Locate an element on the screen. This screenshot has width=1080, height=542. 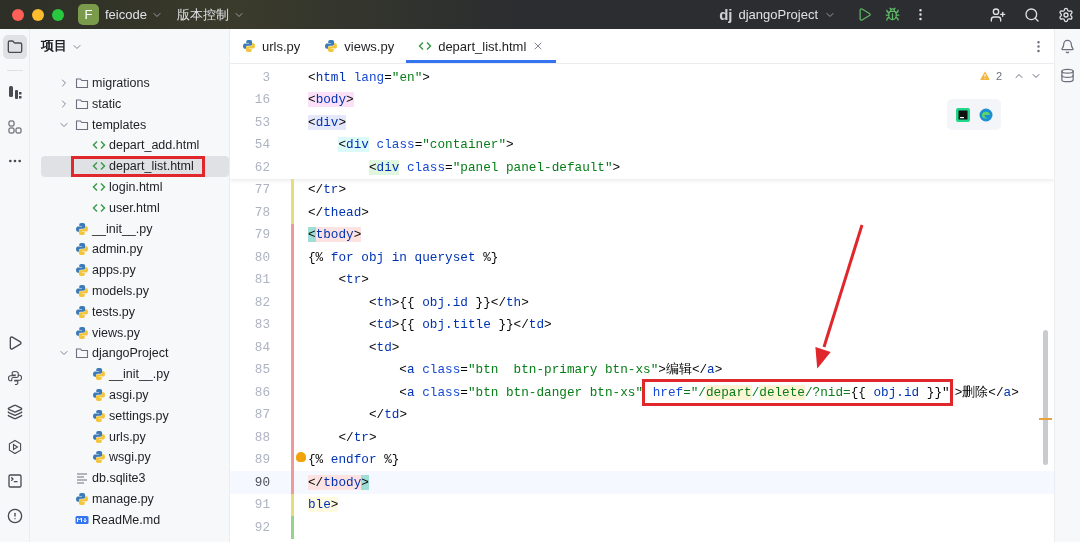
tree-item: login.html is located at coordinates (135, 187).